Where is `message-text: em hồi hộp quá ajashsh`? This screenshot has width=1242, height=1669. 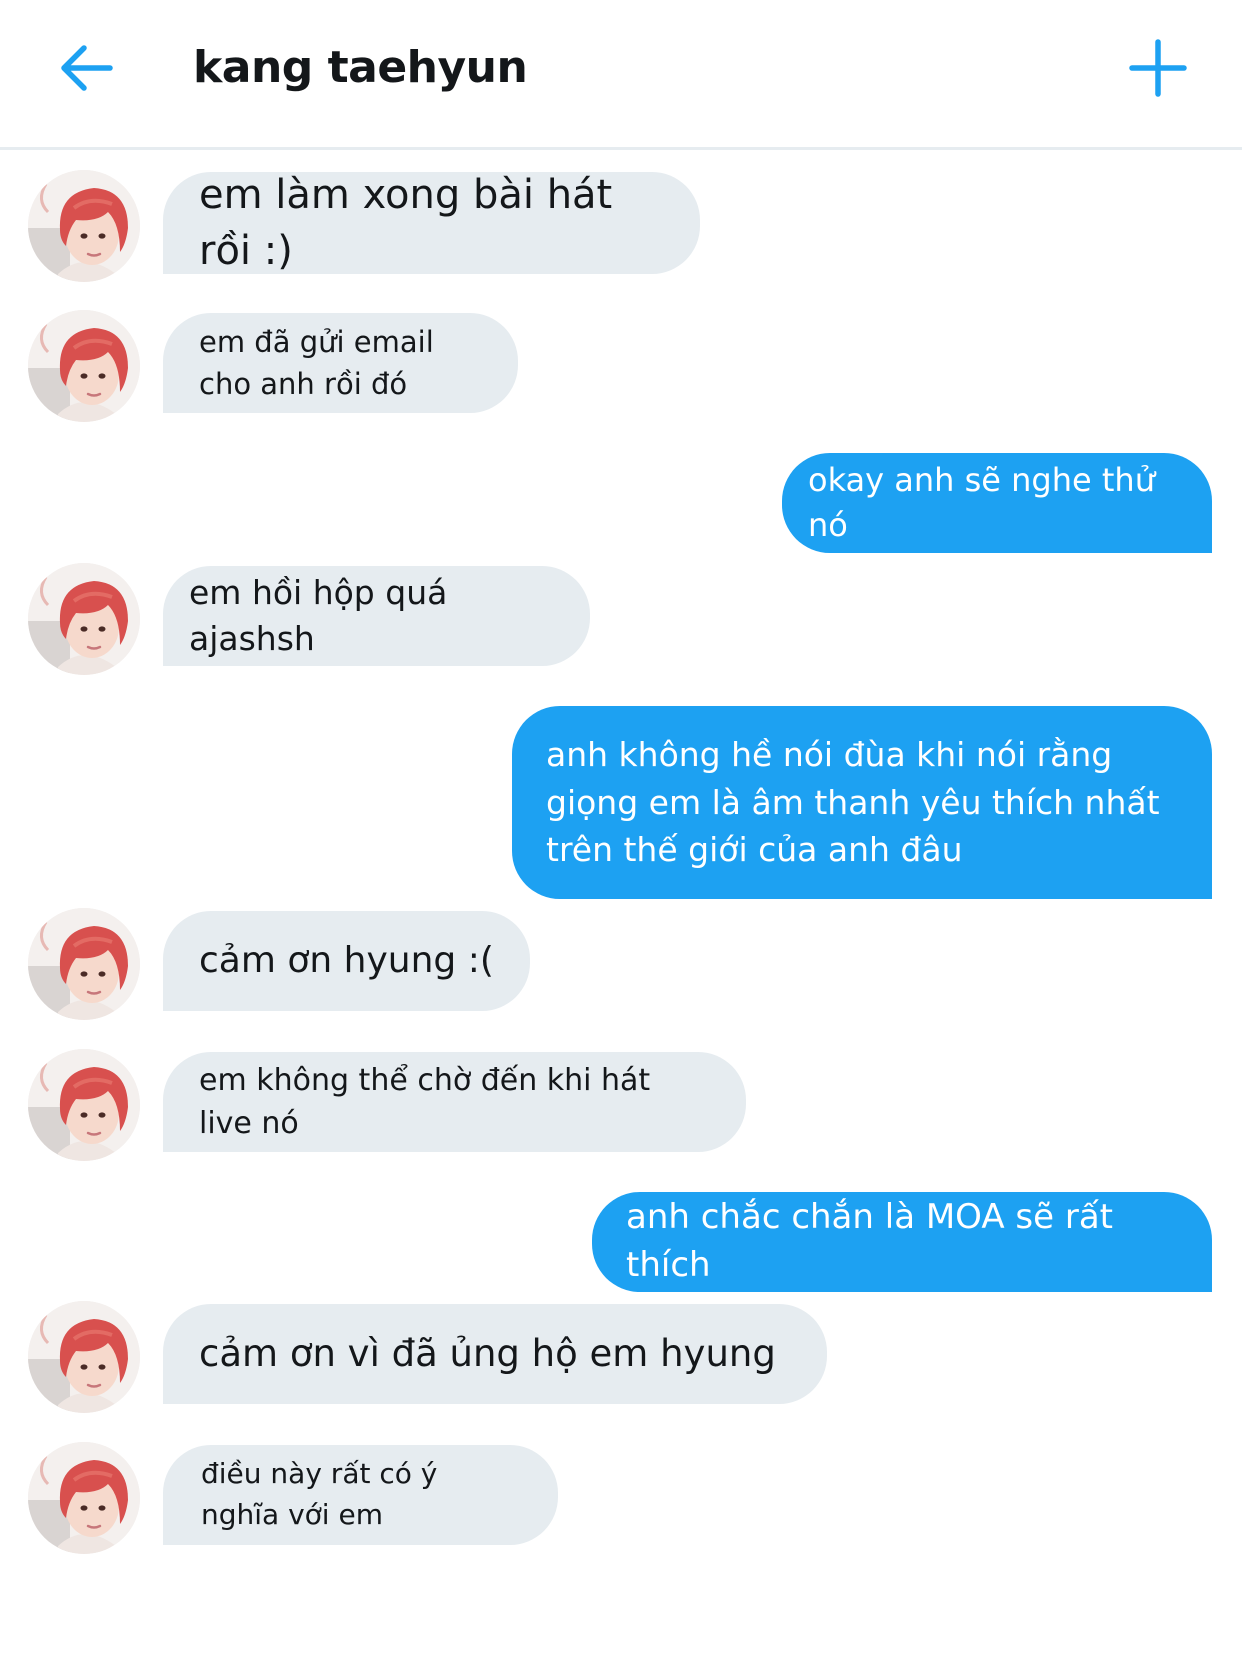
message-text: em hồi hộp quá ajashsh is located at coordinates (318, 615).